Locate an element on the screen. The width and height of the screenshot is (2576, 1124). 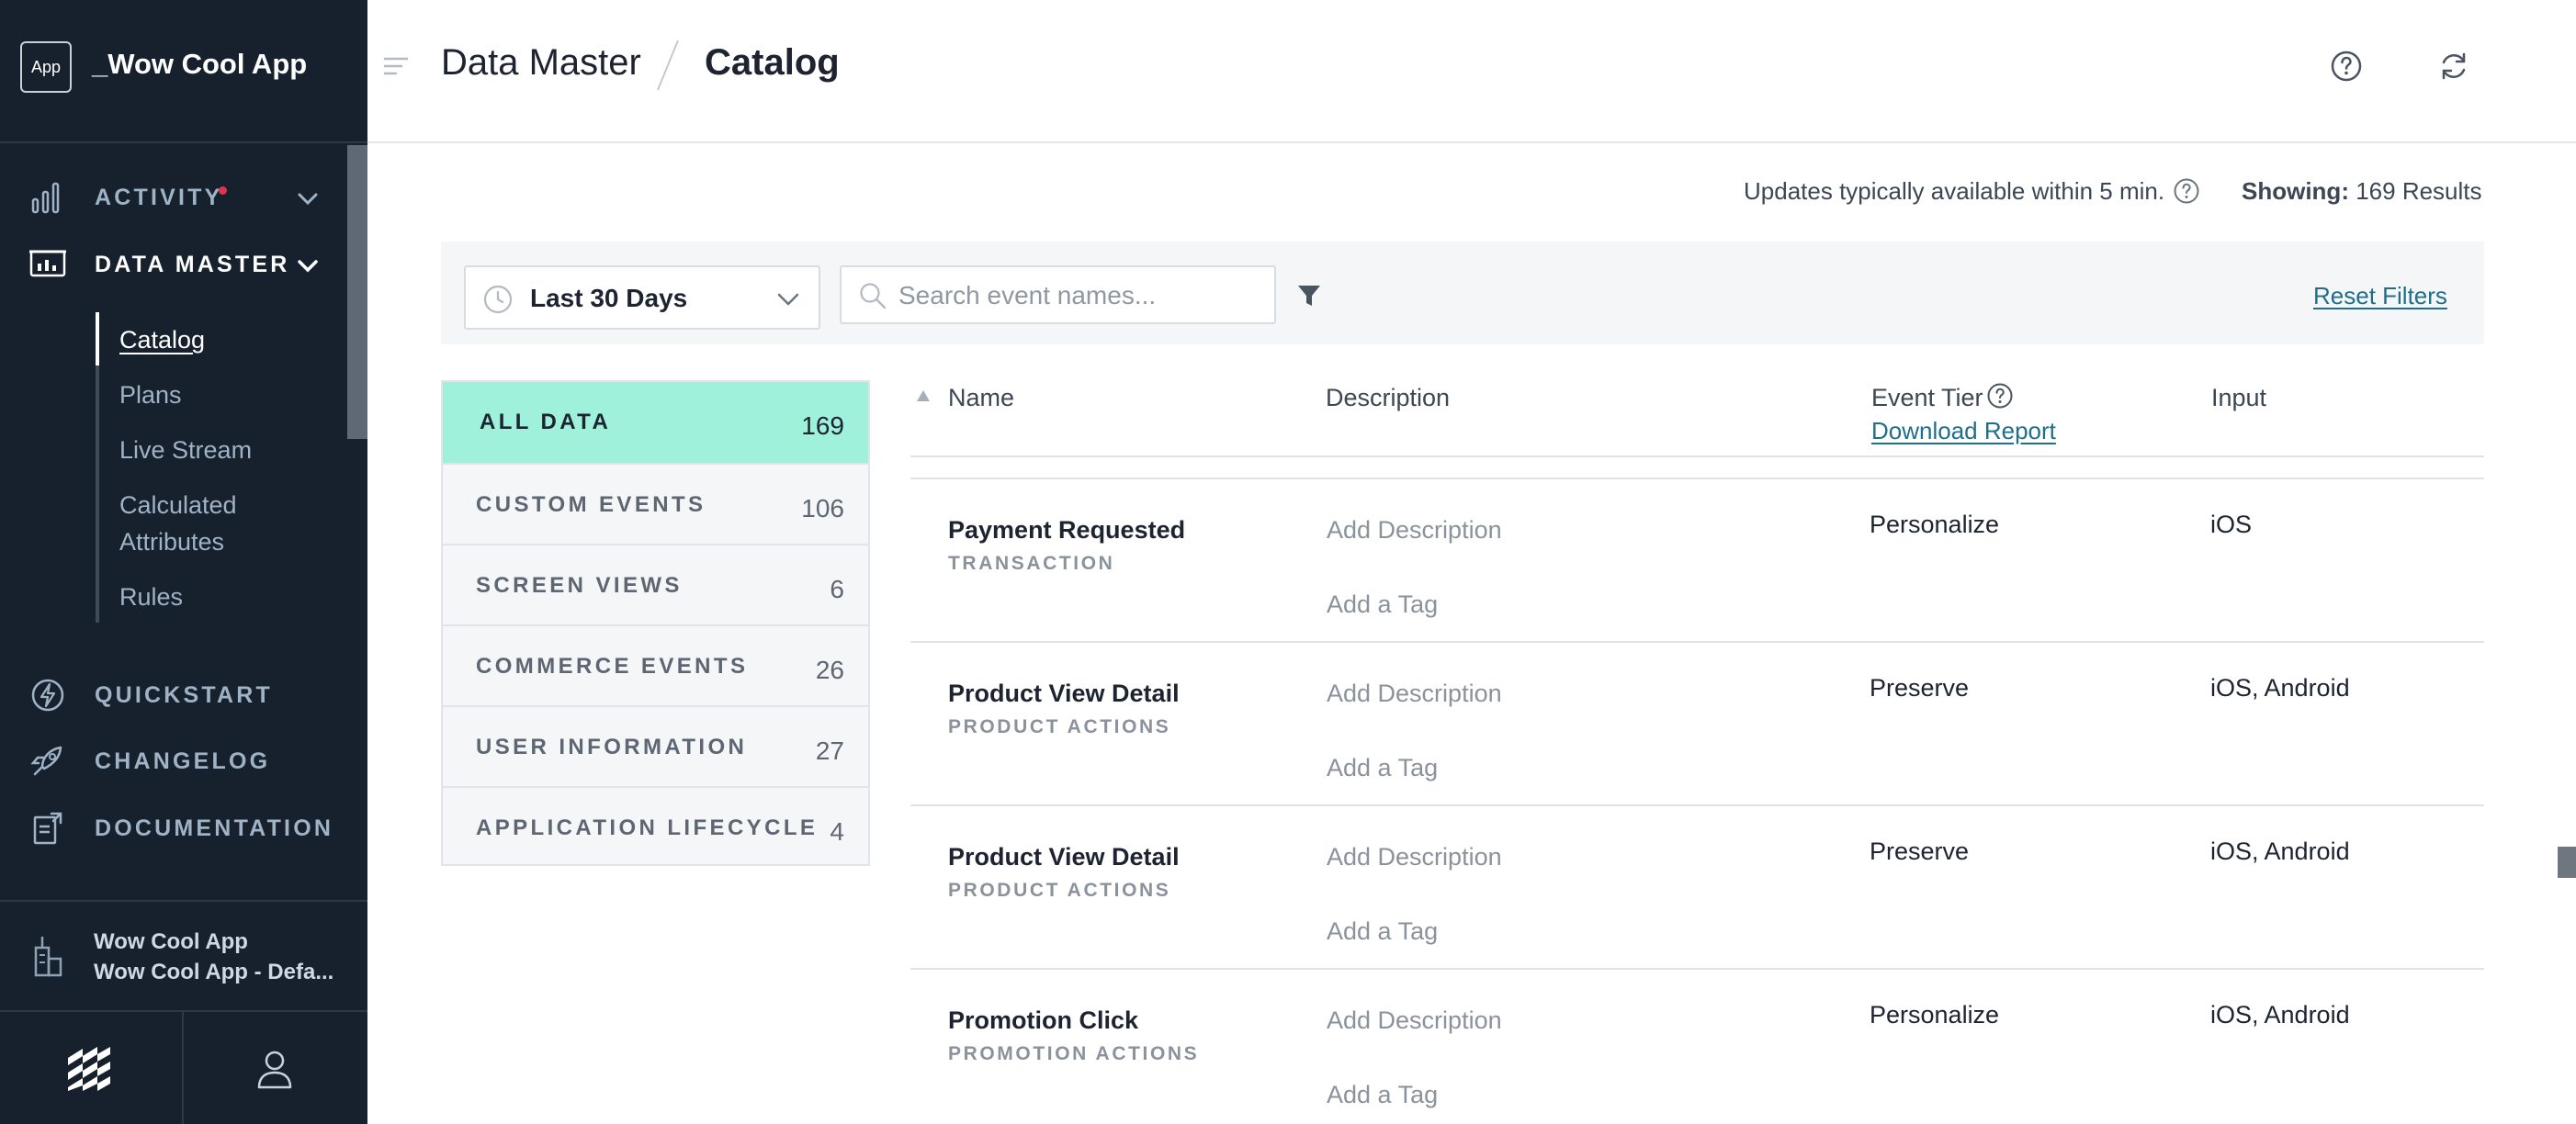
sidebar-item-catalog: Catalog is located at coordinates (162, 339).